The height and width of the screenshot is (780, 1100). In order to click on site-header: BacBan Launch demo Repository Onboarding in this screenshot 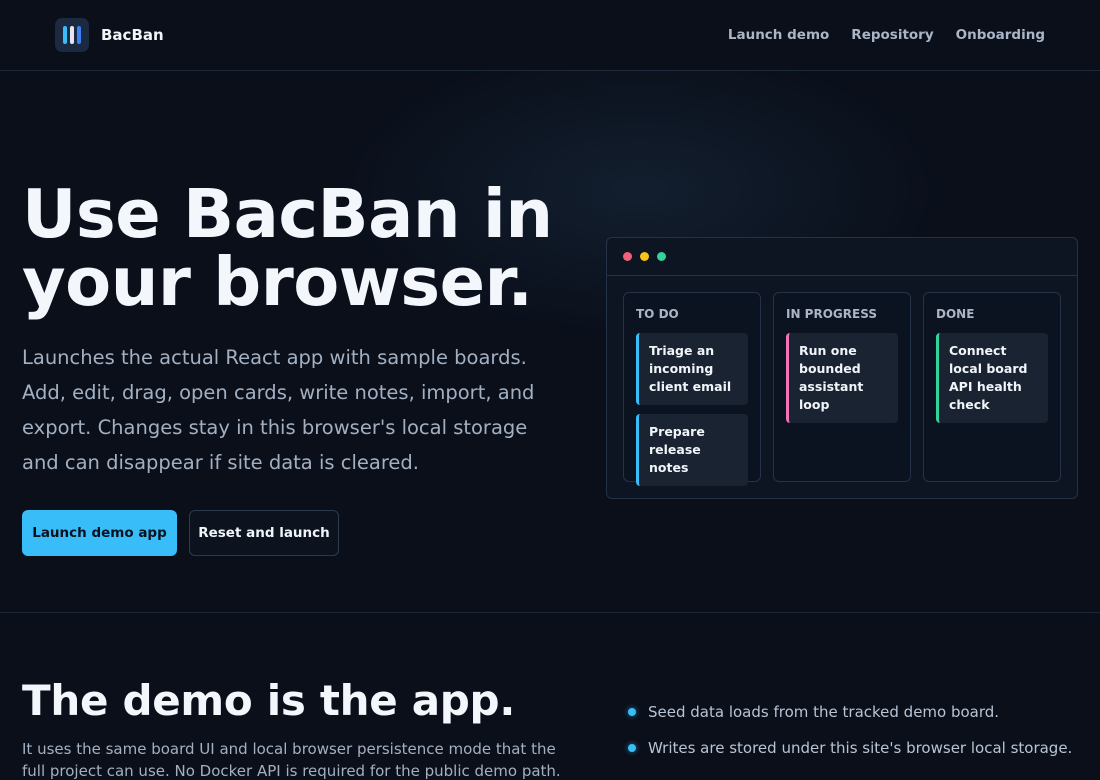, I will do `click(550, 35)`.